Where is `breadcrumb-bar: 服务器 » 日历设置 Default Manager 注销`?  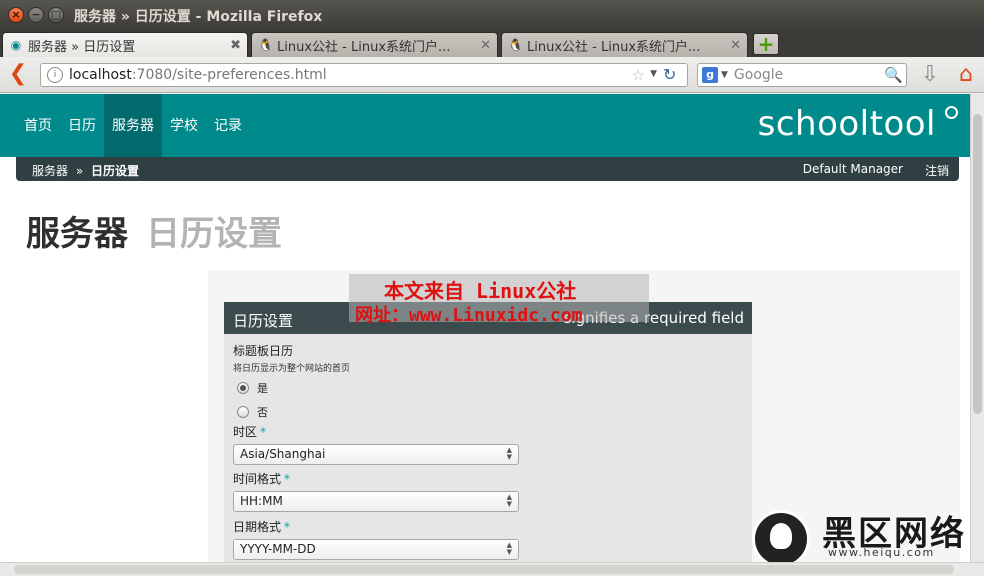
breadcrumb-bar: 服务器 » 日历设置 Default Manager 注销 is located at coordinates (487, 169).